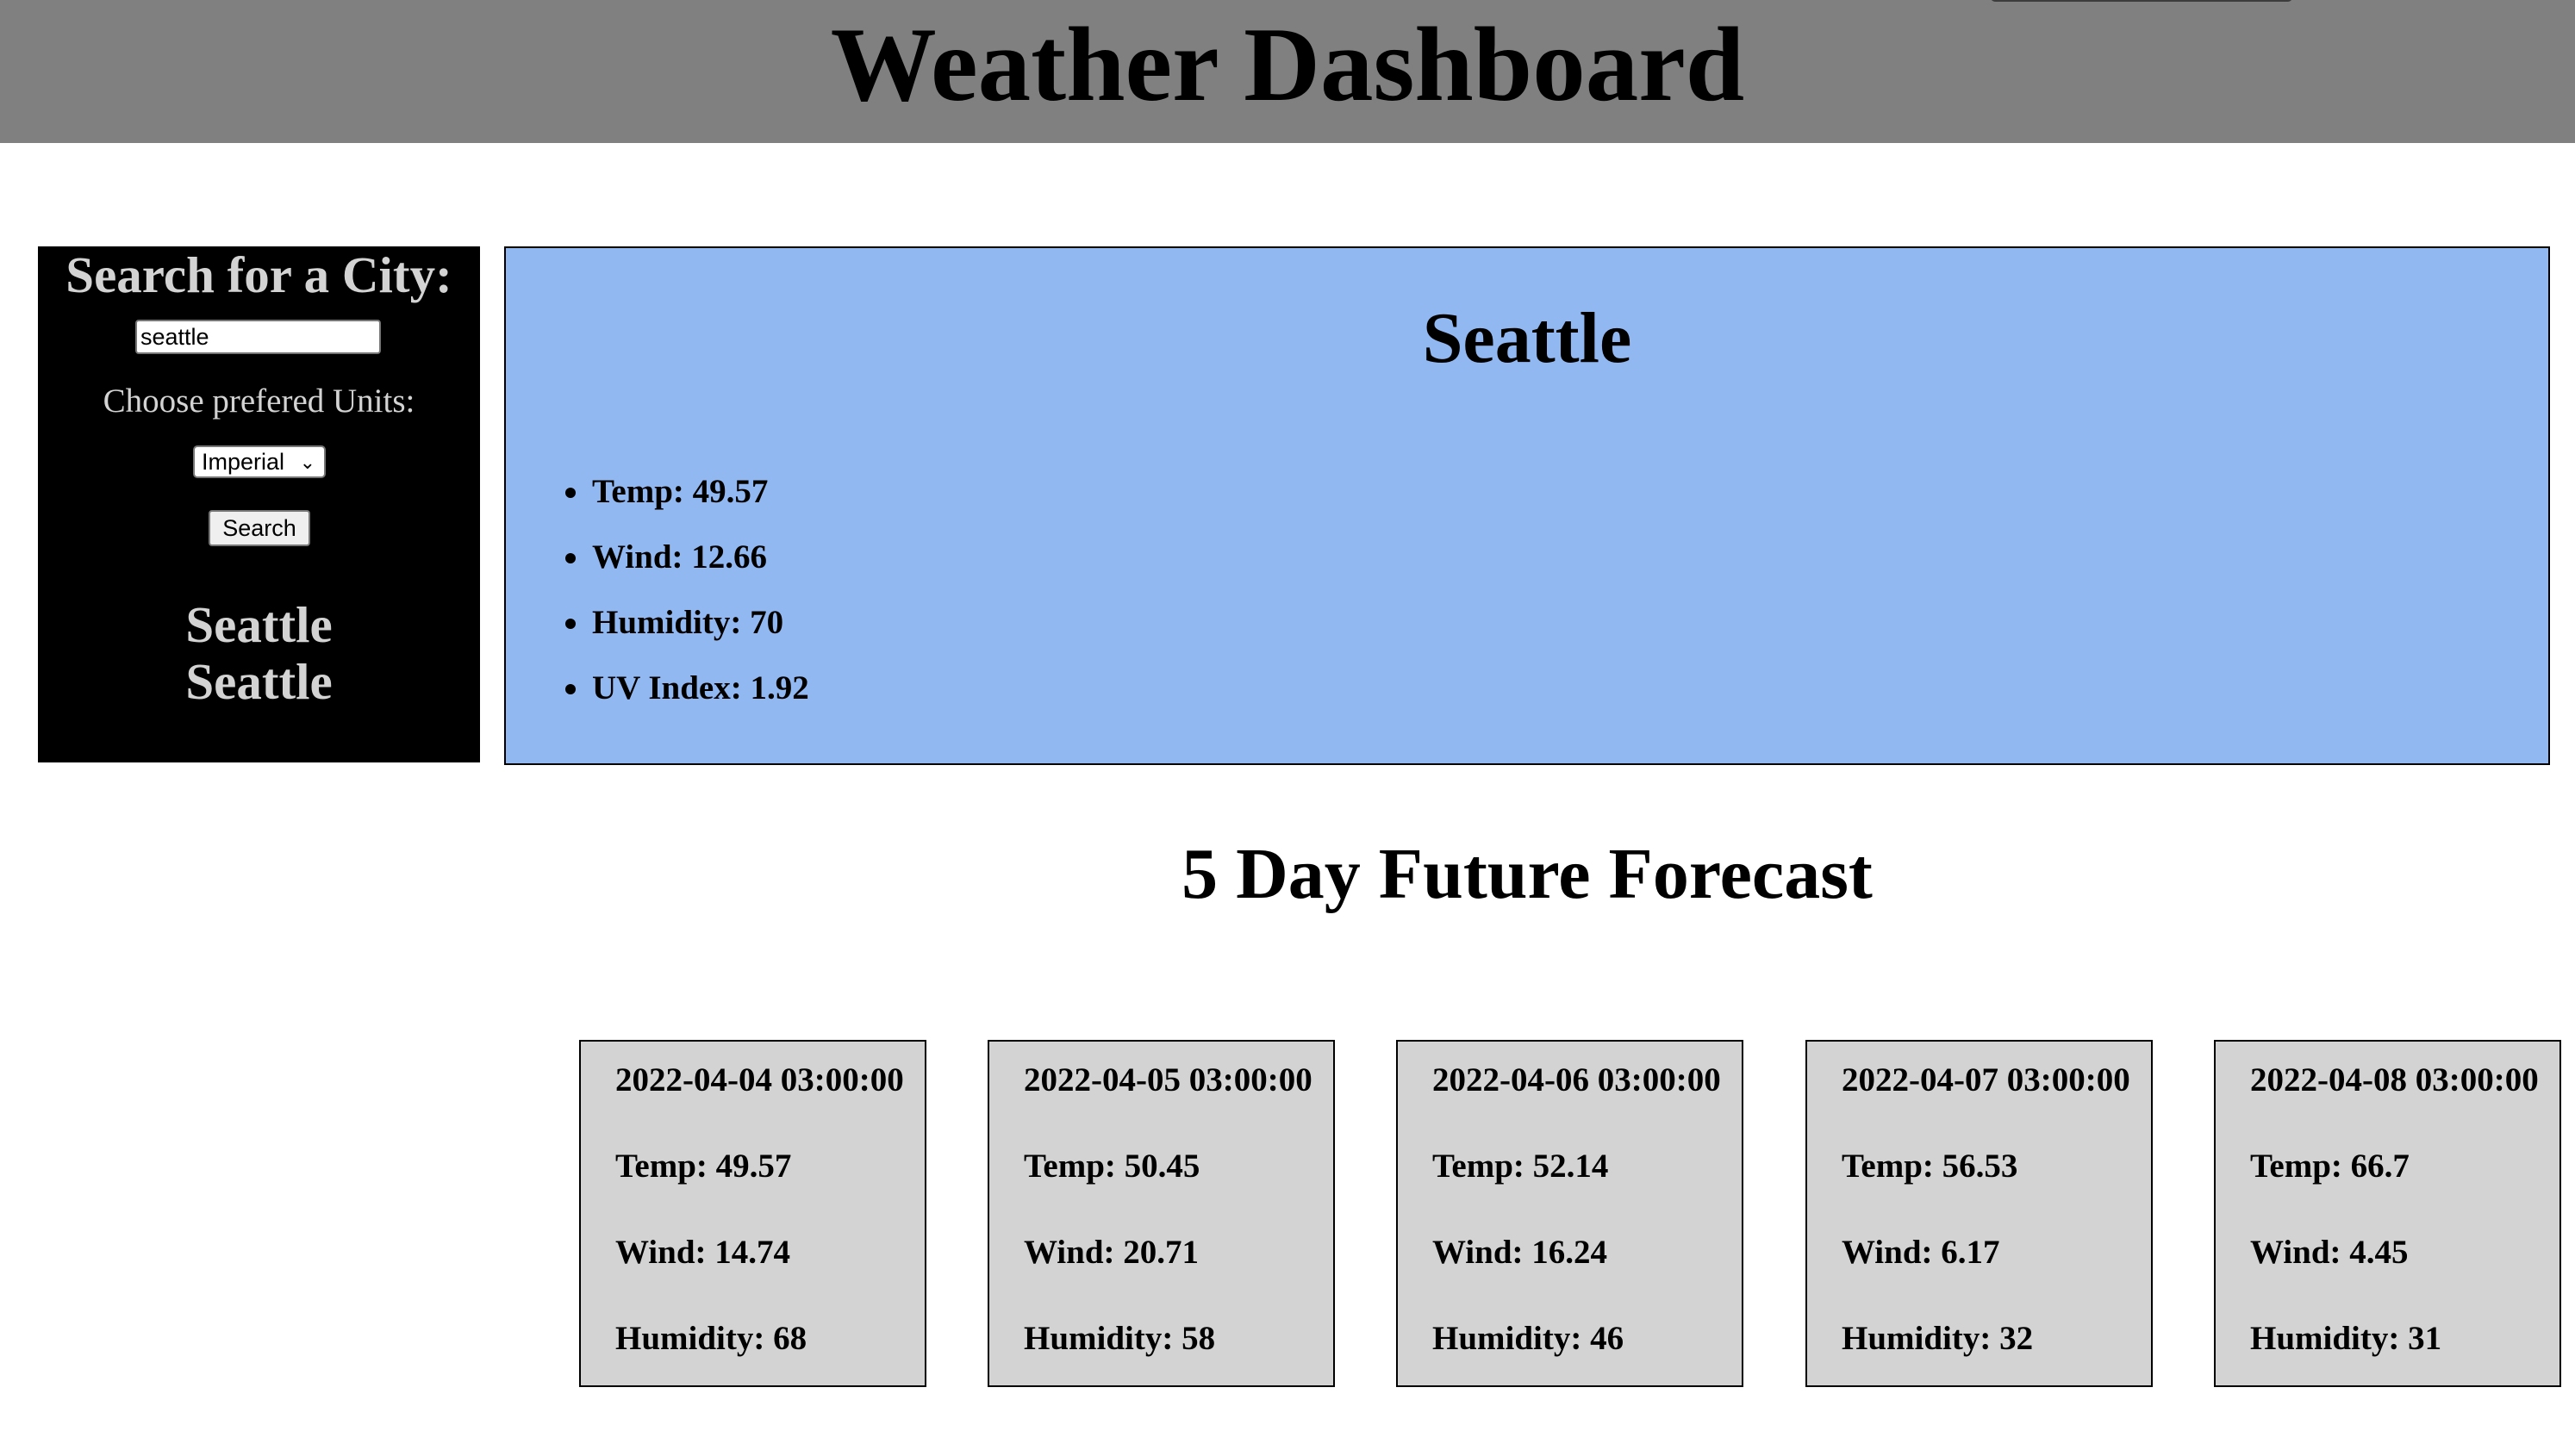 This screenshot has height=1456, width=2575. Describe the element at coordinates (1921, 1252) in the screenshot. I see `forecast-wind: Wind: 6.17` at that location.